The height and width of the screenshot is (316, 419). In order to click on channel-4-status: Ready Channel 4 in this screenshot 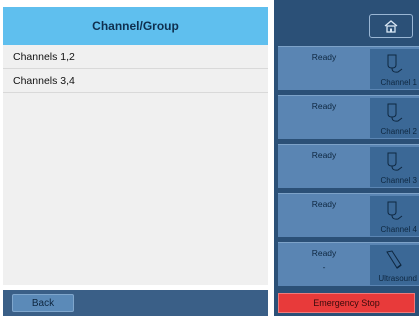, I will do `click(348, 215)`.